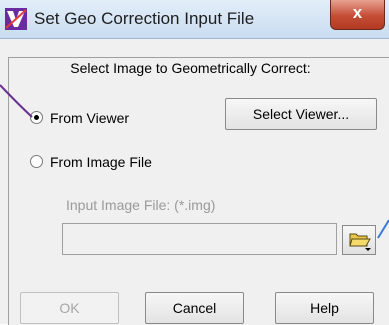  Describe the element at coordinates (357, 12) in the screenshot. I see `close-icon: x` at that location.